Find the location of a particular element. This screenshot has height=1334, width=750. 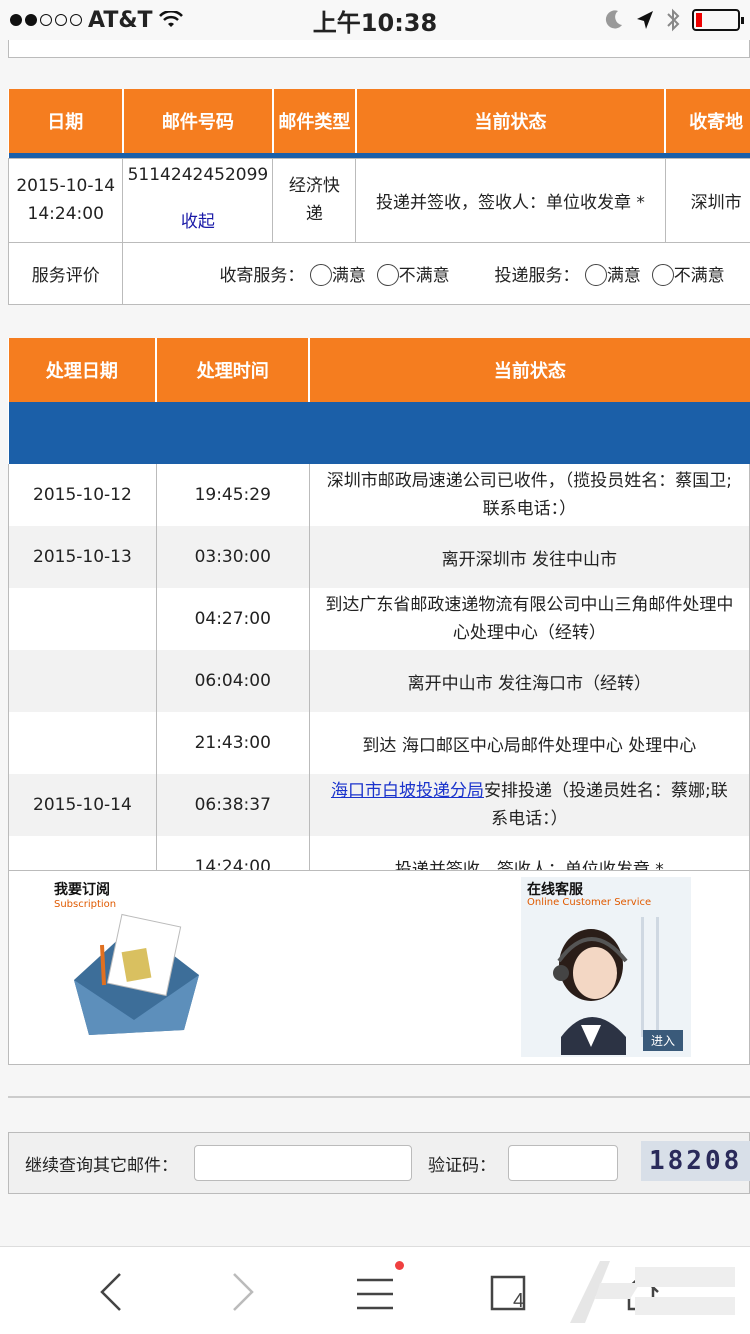

rating-options: 收寄服务： 满意 不满意 投递服务： 满意 不满意 is located at coordinates (436, 273).